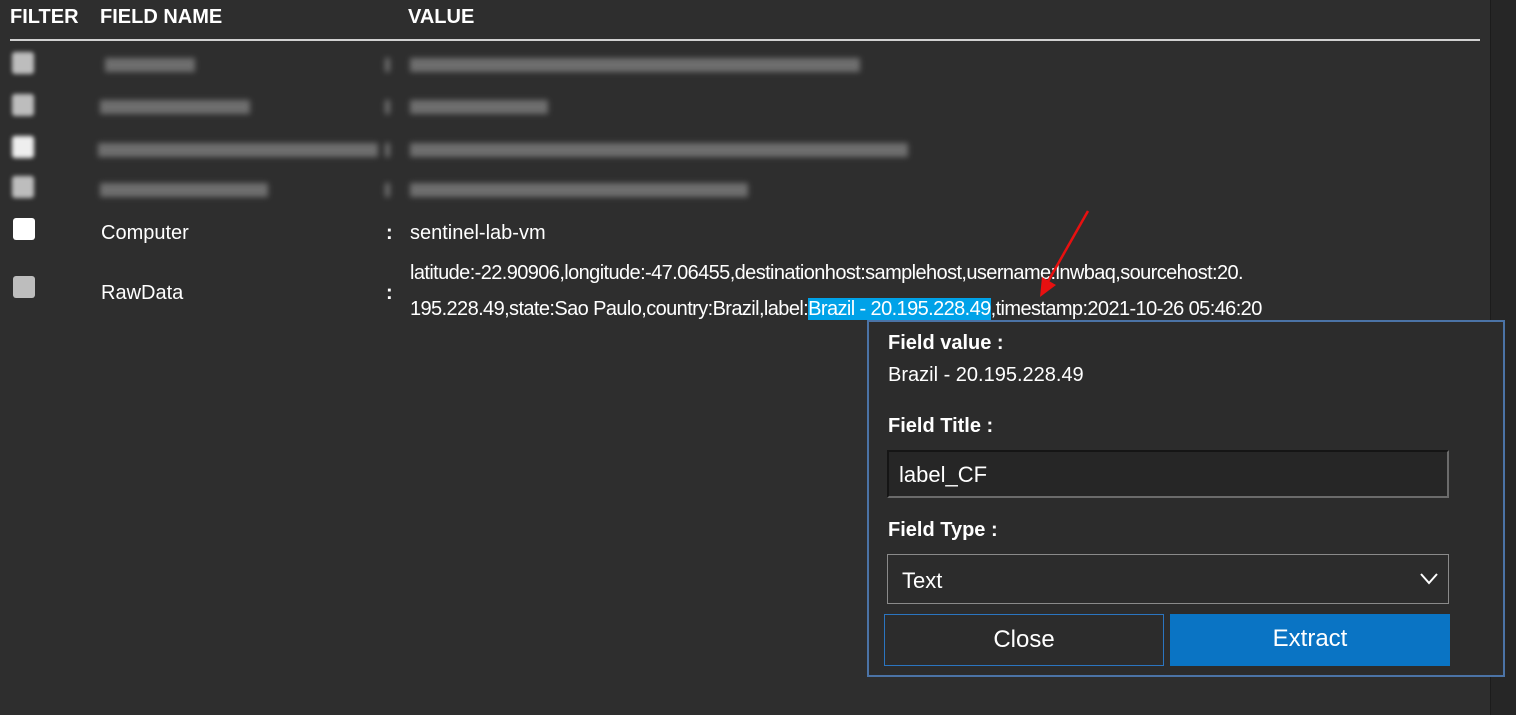  I want to click on field-type-label: Field Type :, so click(943, 530).